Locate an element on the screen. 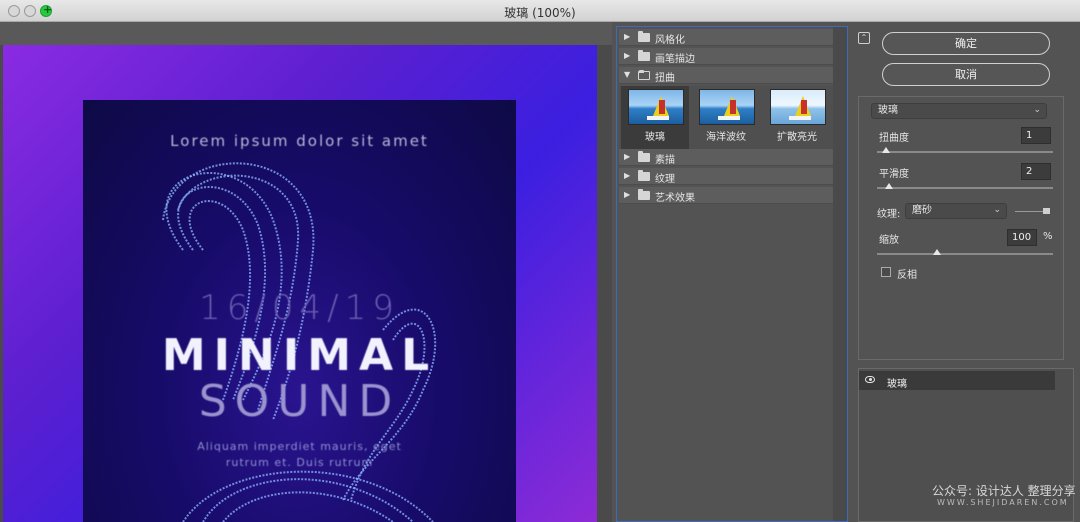  effect-layer-name: 玻璃 is located at coordinates (897, 384).